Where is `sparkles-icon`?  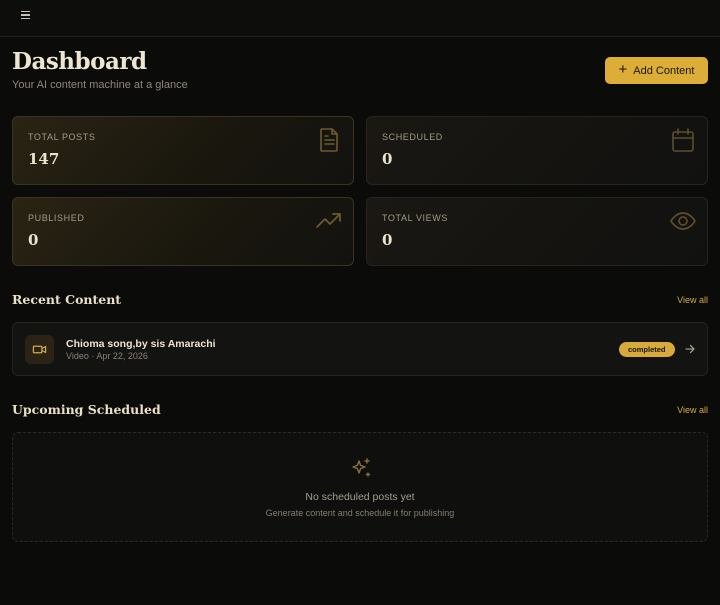 sparkles-icon is located at coordinates (361, 467).